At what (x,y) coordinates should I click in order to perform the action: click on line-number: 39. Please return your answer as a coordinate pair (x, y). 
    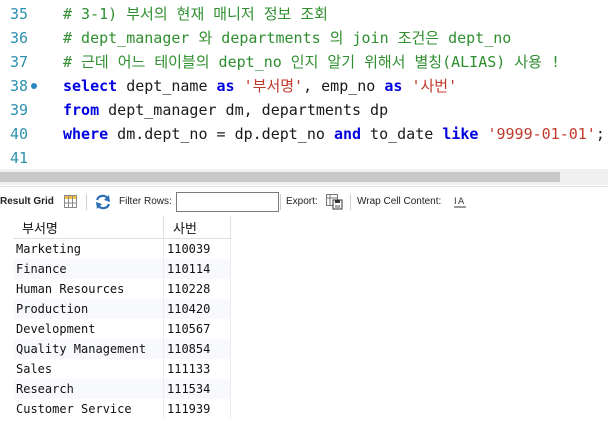
    Looking at the image, I should click on (18, 110).